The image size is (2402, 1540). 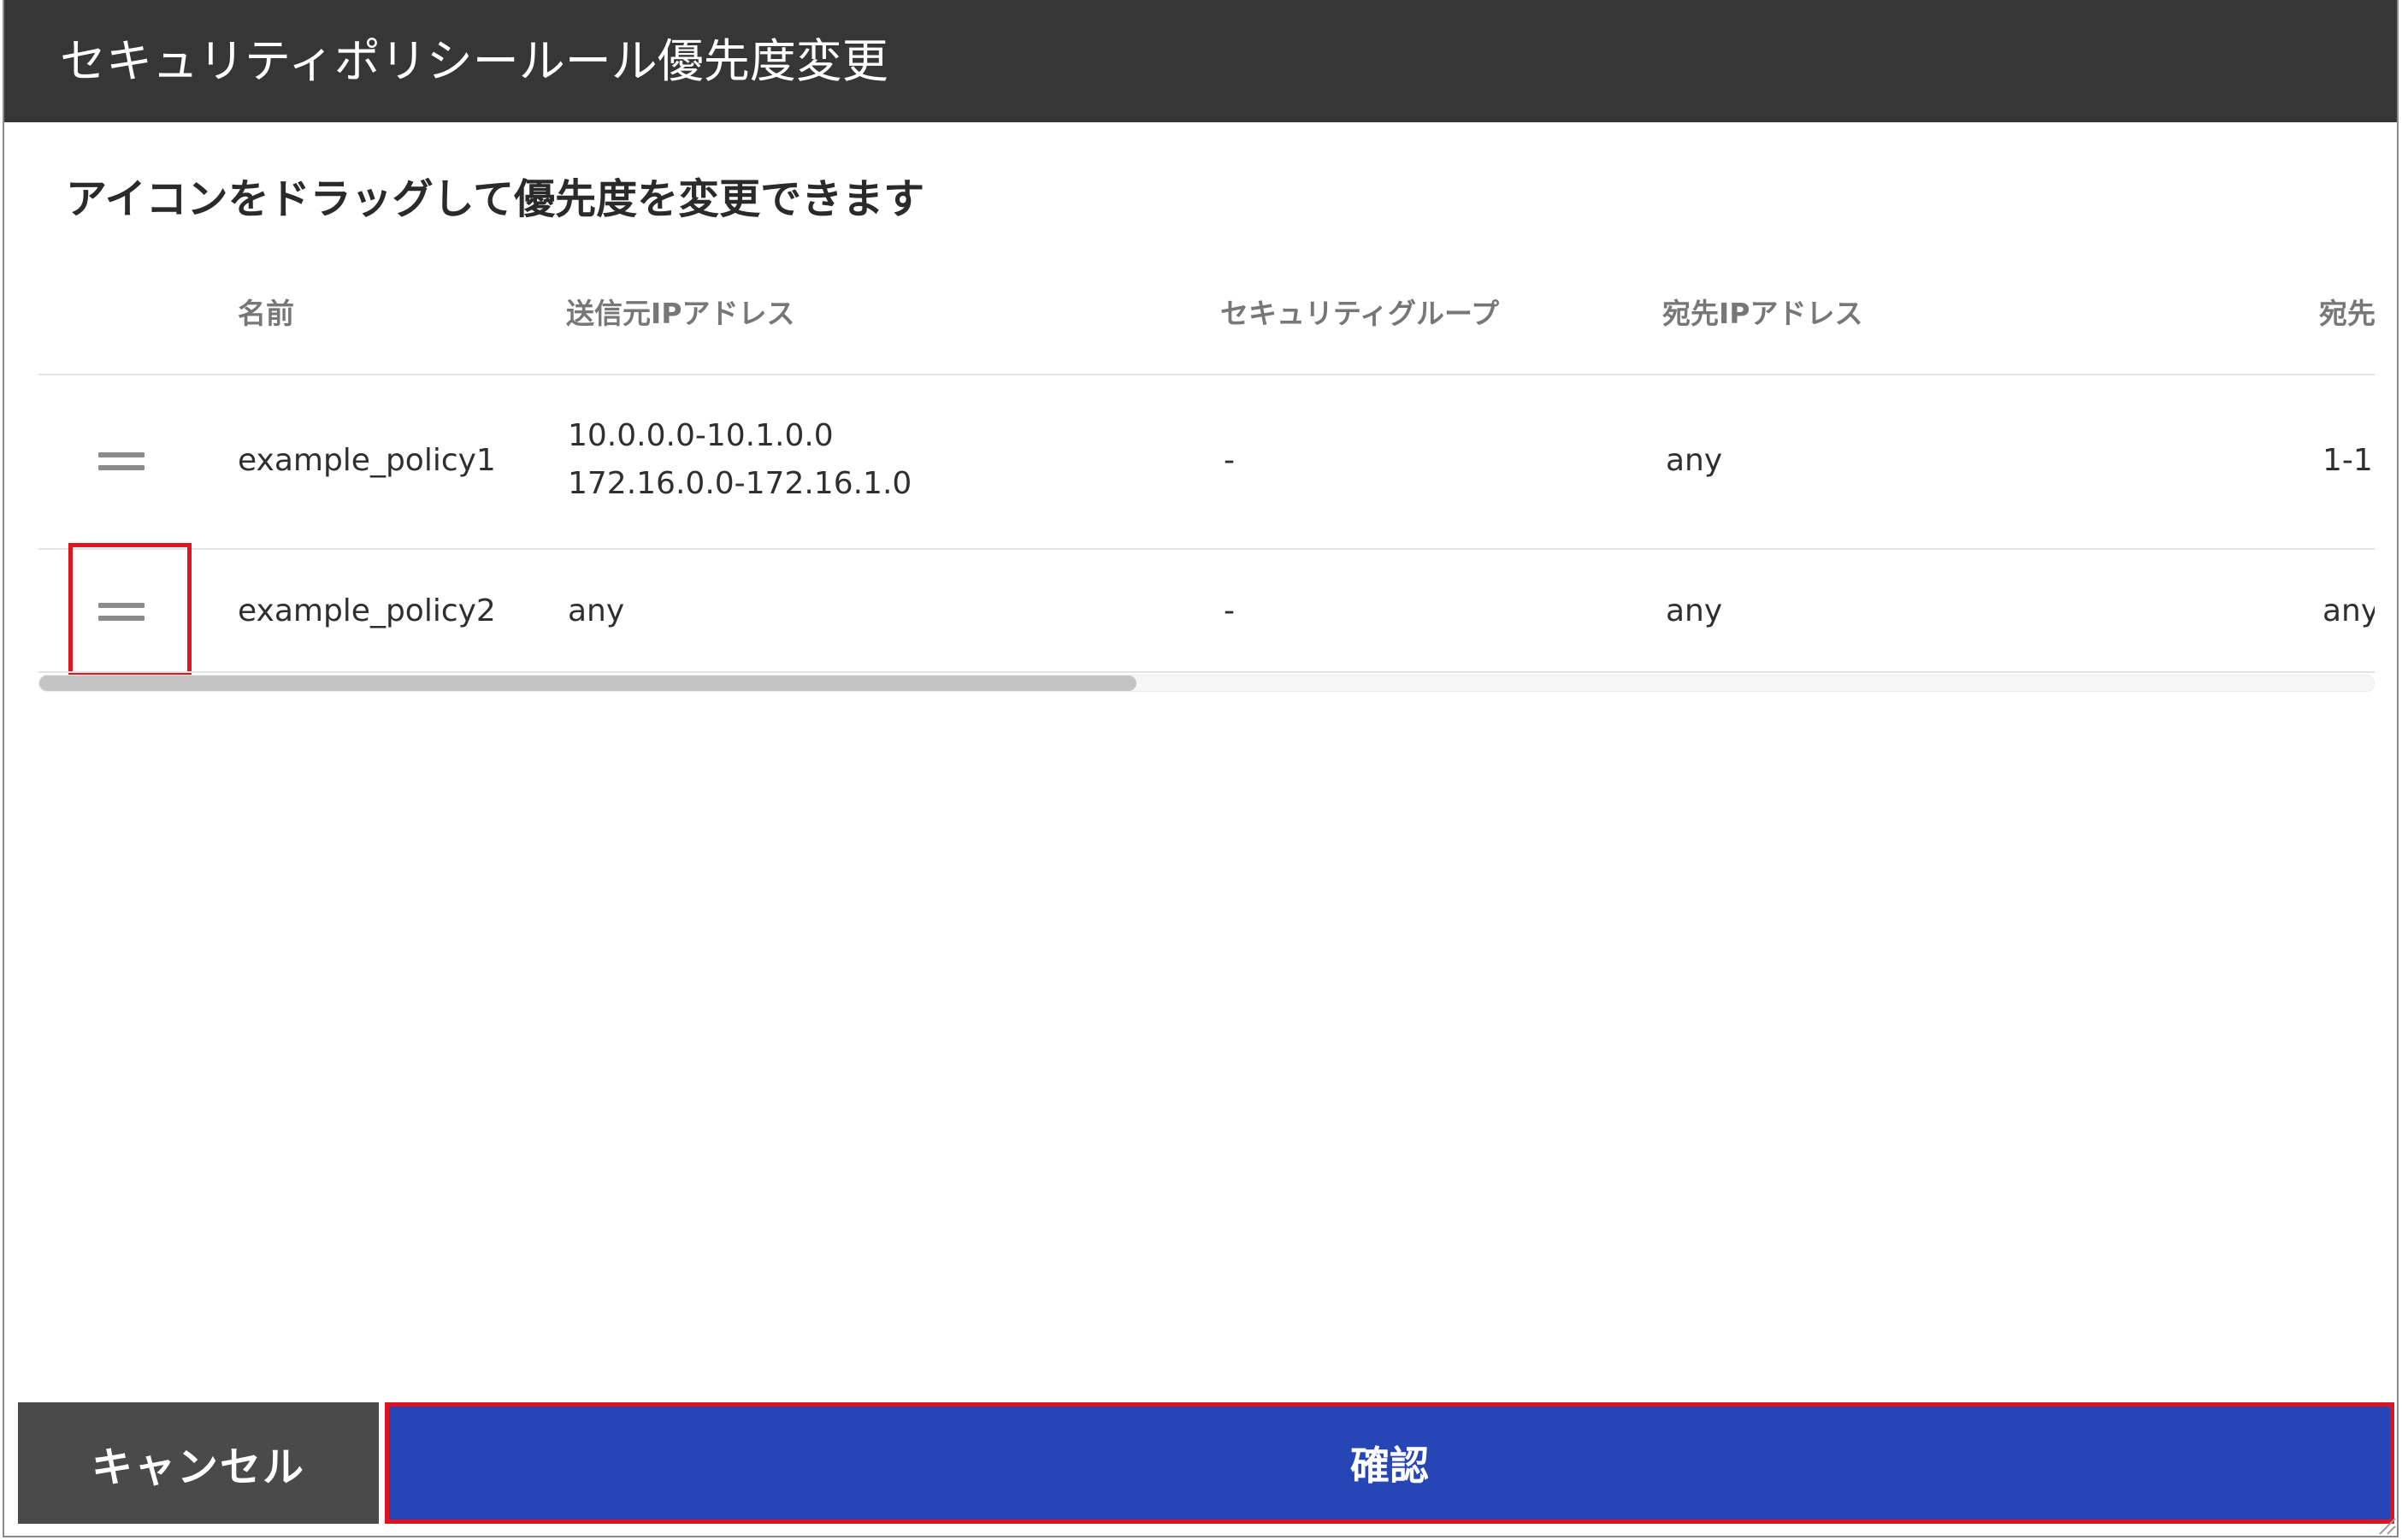 What do you see at coordinates (367, 610) in the screenshot?
I see `cell-name: example_policy2` at bounding box center [367, 610].